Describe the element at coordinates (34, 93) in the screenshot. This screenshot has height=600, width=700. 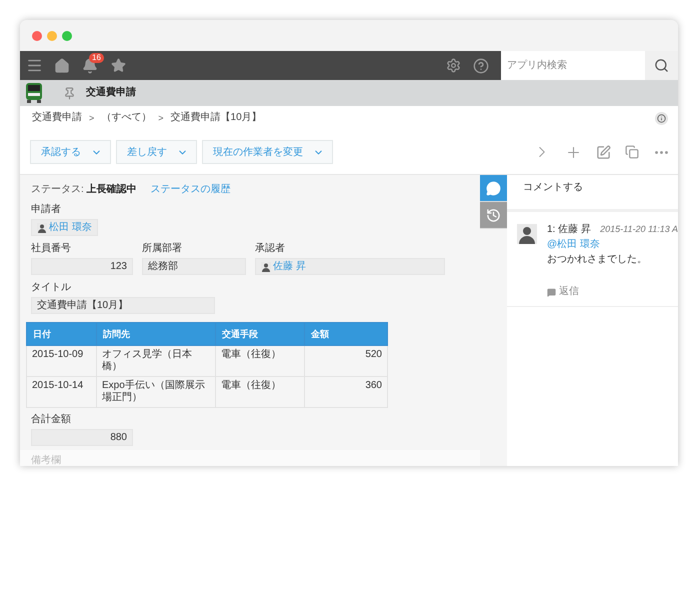
I see `train-icon` at that location.